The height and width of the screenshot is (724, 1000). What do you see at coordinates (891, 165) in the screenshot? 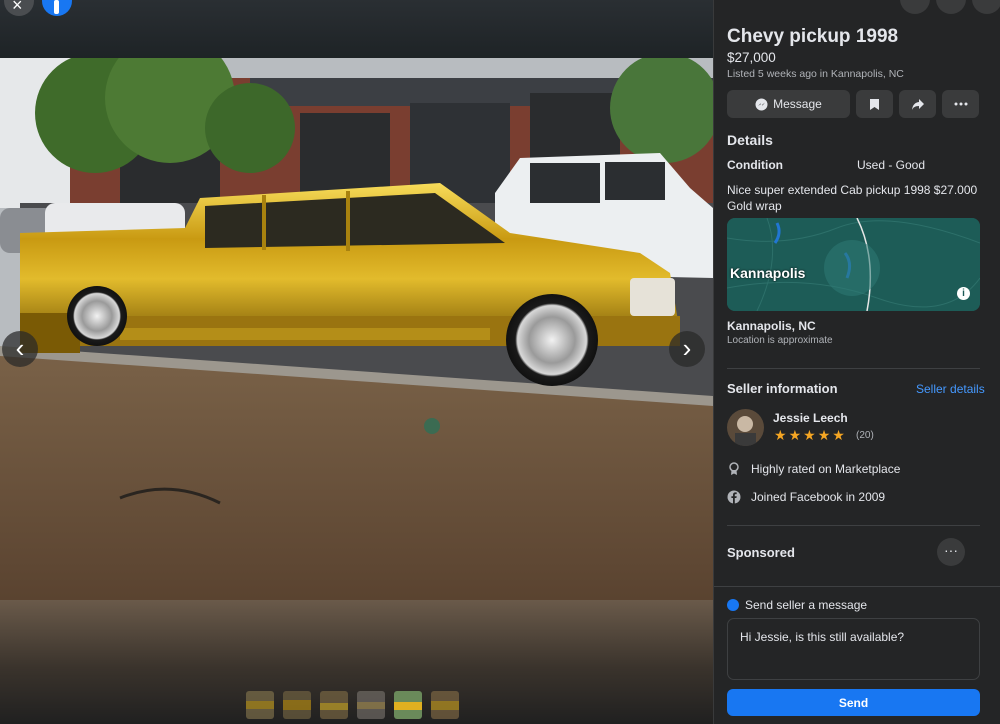
I see `condition-value: Used - Good` at bounding box center [891, 165].